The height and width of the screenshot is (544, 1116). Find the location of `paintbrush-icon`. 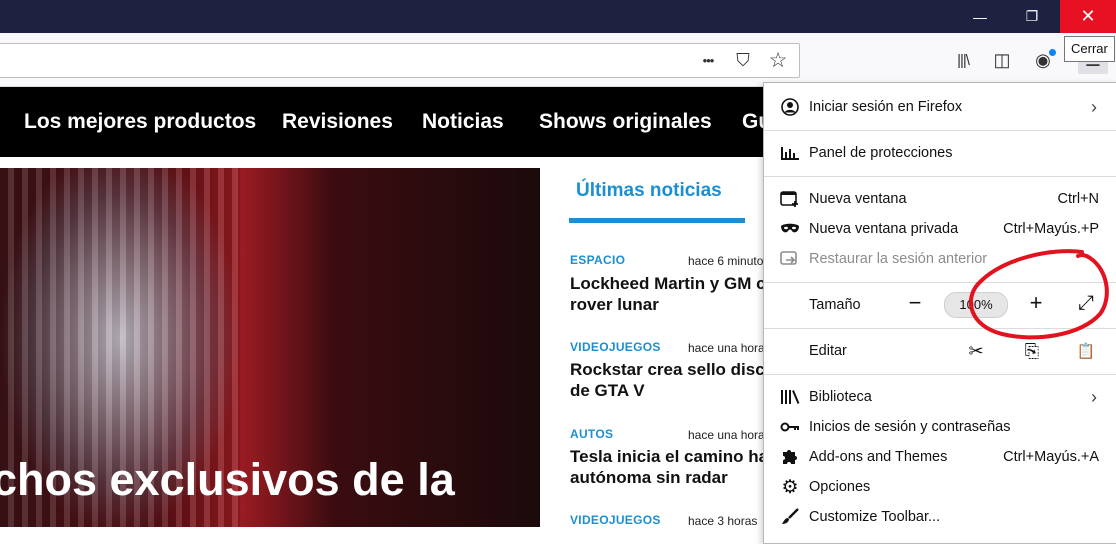

paintbrush-icon is located at coordinates (790, 517).